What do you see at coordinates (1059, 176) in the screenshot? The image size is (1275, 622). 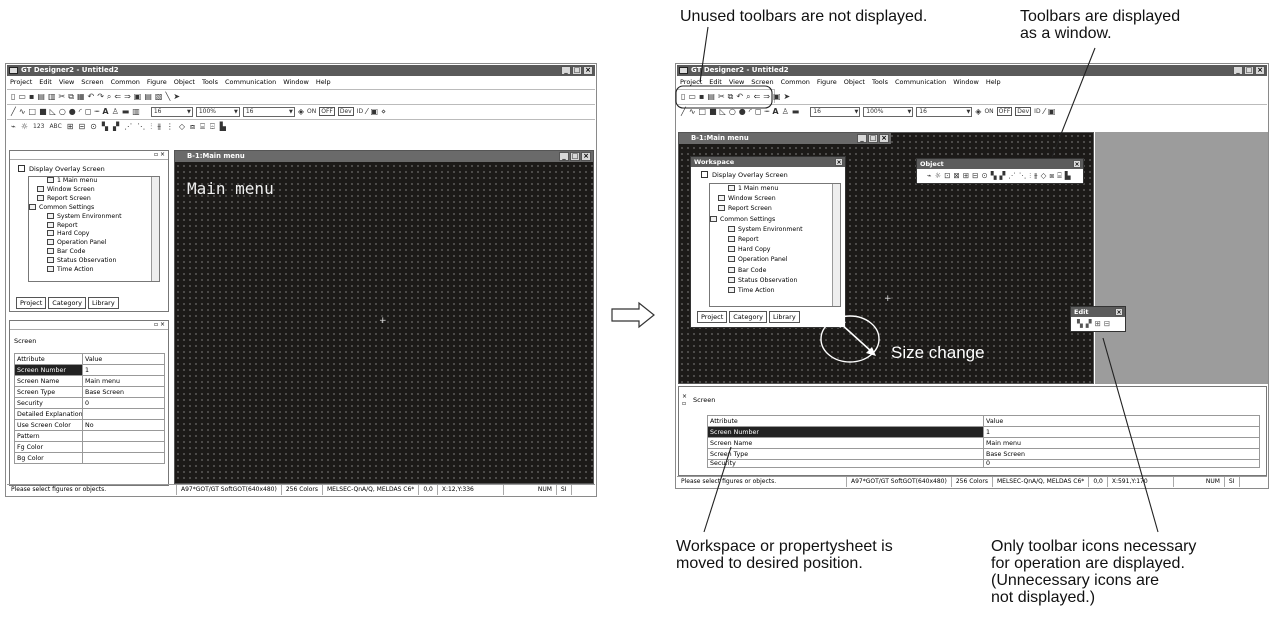 I see `touch-icon: ⌸` at bounding box center [1059, 176].